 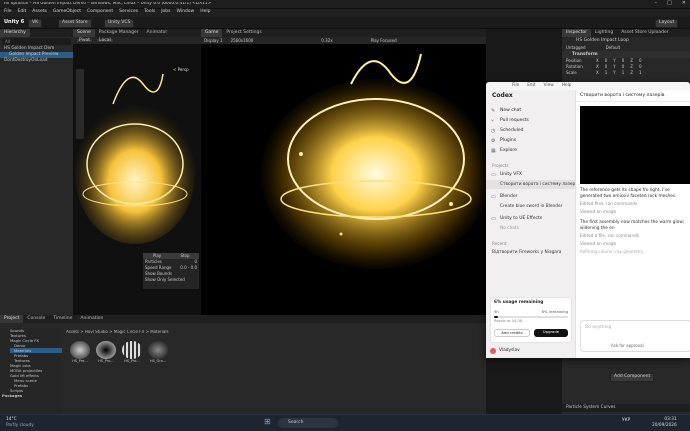 What do you see at coordinates (530, 151) in the screenshot?
I see `explore-link: ▦ Explore` at bounding box center [530, 151].